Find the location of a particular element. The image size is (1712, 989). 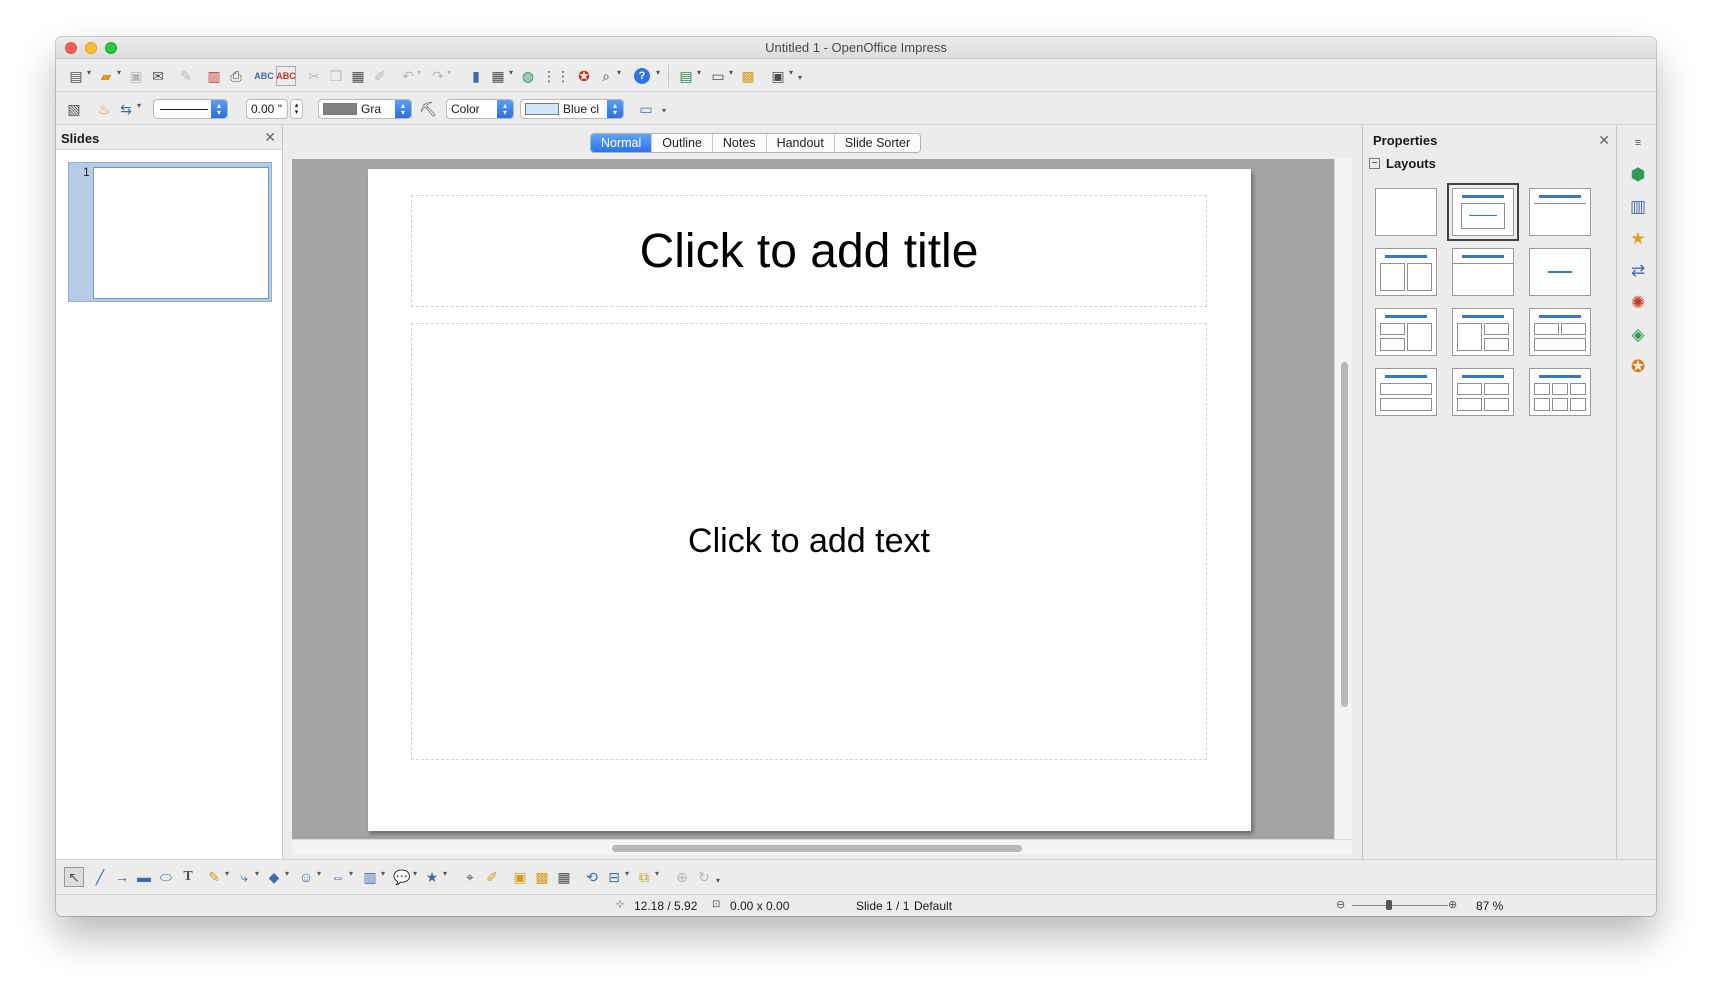

tab-notes: Notes is located at coordinates (739, 143).